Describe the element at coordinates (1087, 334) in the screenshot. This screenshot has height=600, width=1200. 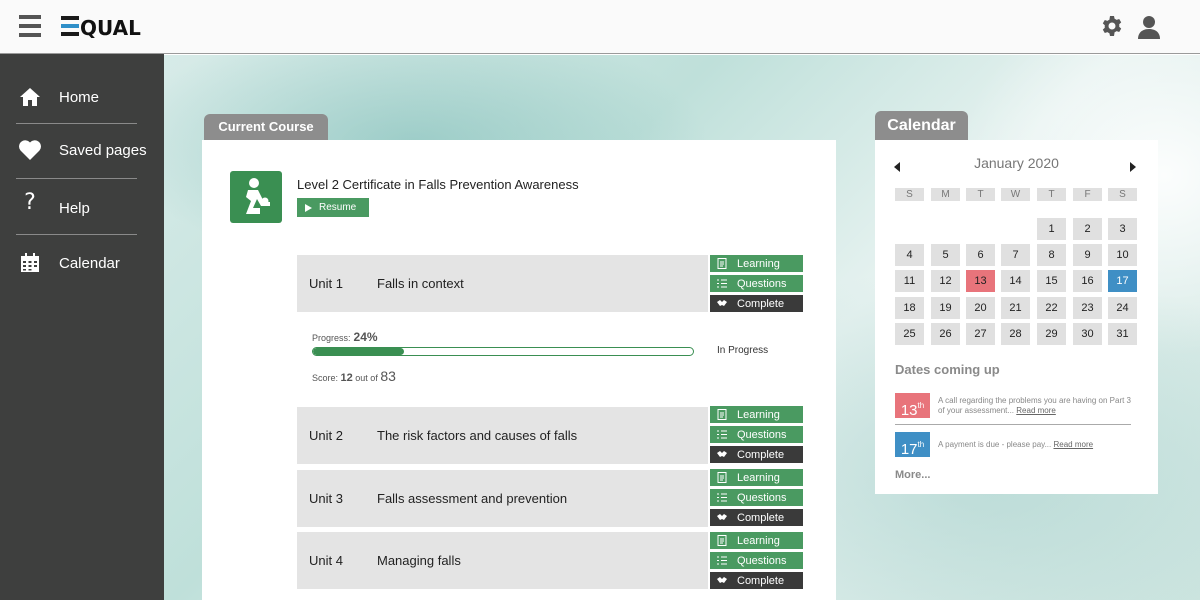
I see `calendar-day: 30` at that location.